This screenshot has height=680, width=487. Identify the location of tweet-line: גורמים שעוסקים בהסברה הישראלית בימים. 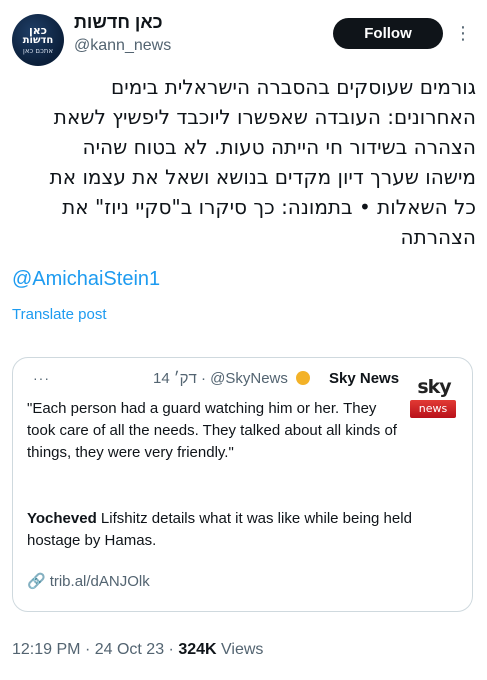
(293, 87).